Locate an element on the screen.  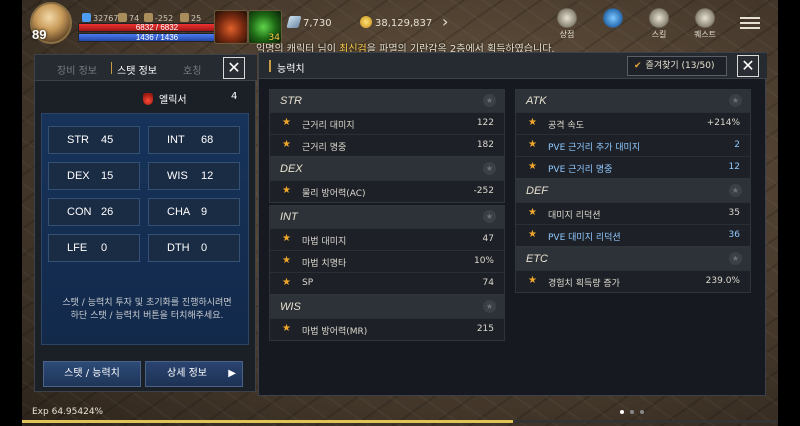
ability-row: ★ PVE 근거리 명중 12 is located at coordinates (633, 167).